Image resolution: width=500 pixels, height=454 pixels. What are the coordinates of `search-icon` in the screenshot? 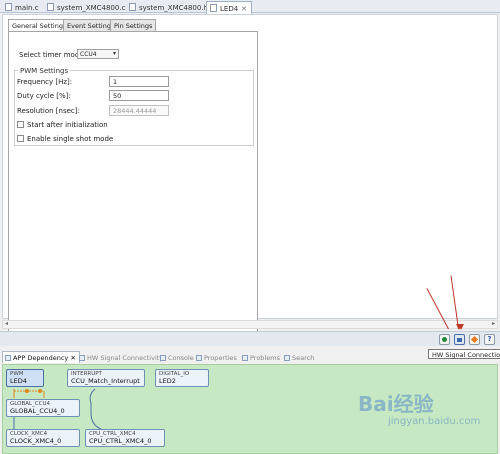 It's located at (287, 358).